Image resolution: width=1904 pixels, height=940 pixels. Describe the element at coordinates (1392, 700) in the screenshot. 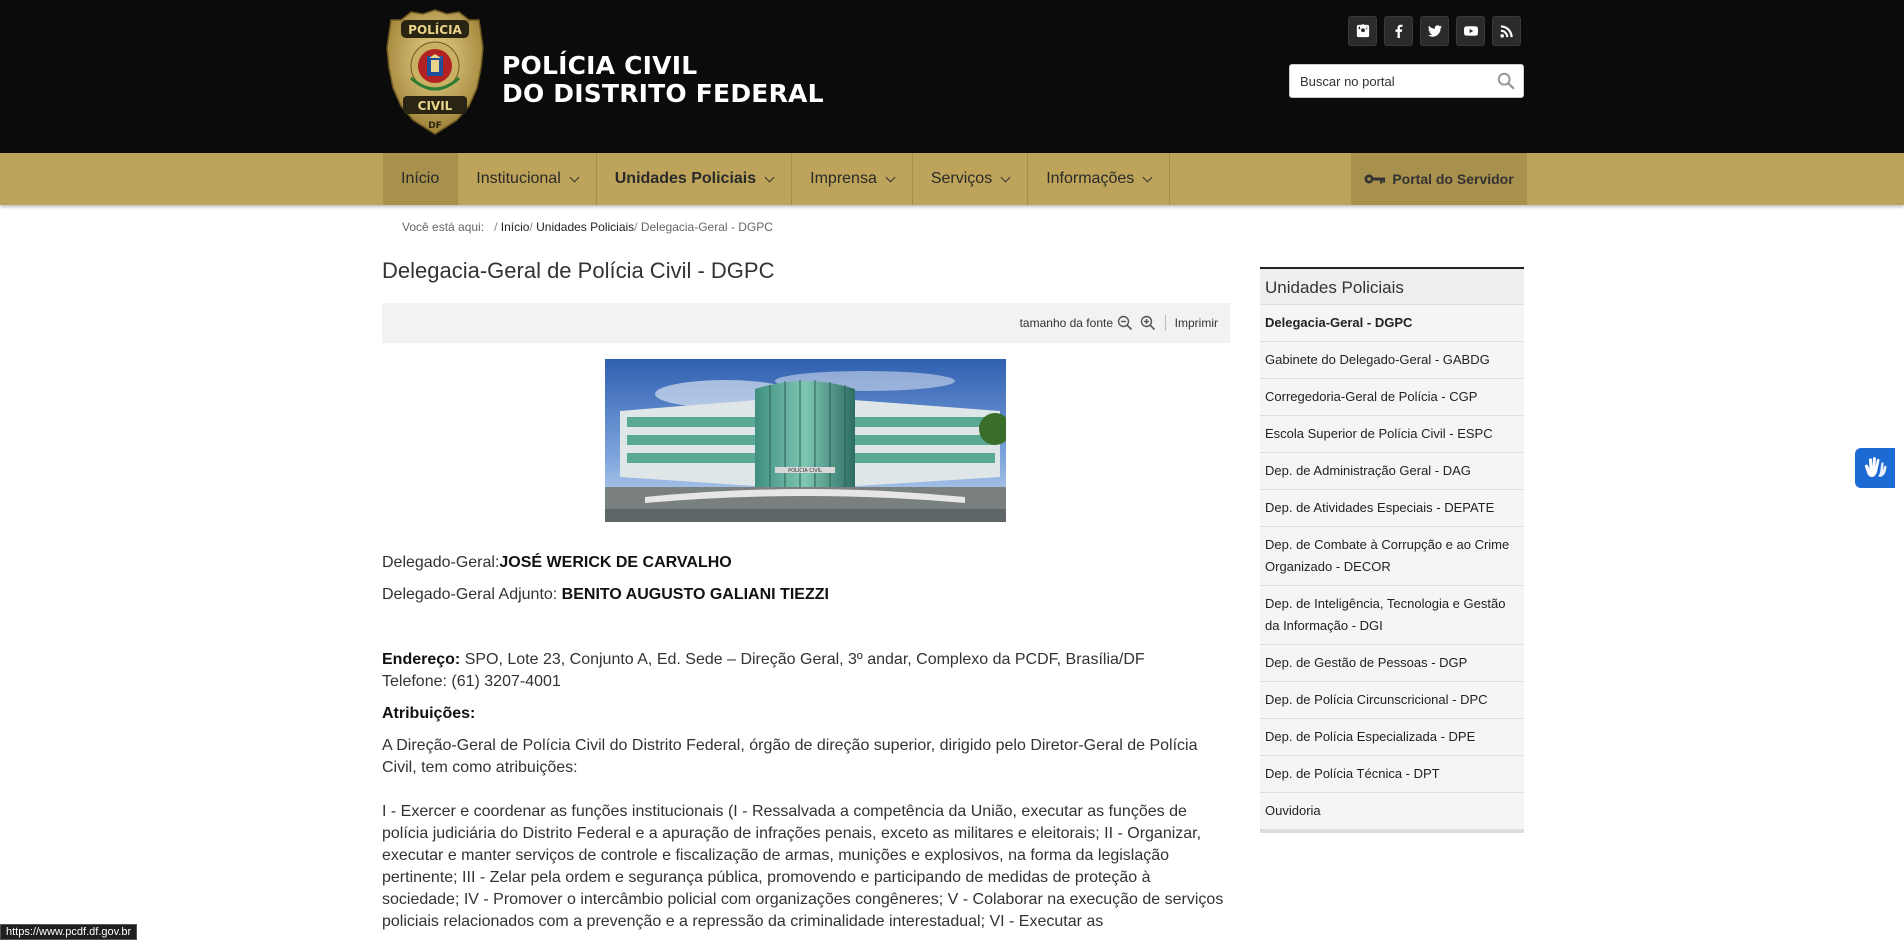

I see `sidebar-item-dpc: Dep. de Polícia Circunscricional - DPC` at that location.